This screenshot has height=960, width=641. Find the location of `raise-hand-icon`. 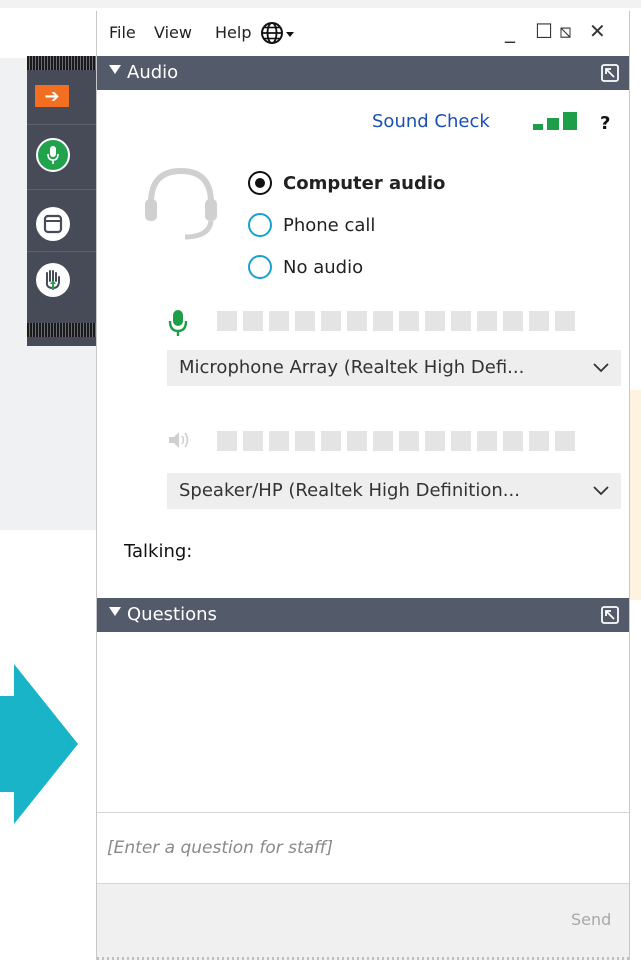

raise-hand-icon is located at coordinates (53, 280).